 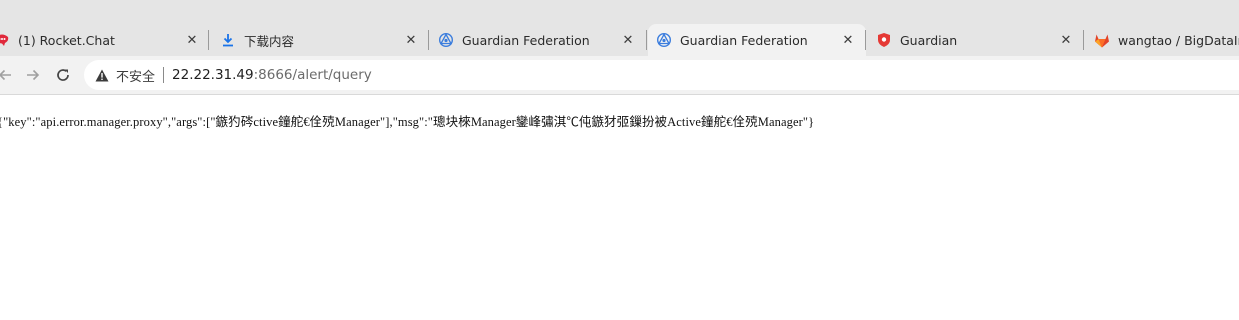 What do you see at coordinates (320, 40) in the screenshot?
I see `tab-downloads: 下载内容 ✕` at bounding box center [320, 40].